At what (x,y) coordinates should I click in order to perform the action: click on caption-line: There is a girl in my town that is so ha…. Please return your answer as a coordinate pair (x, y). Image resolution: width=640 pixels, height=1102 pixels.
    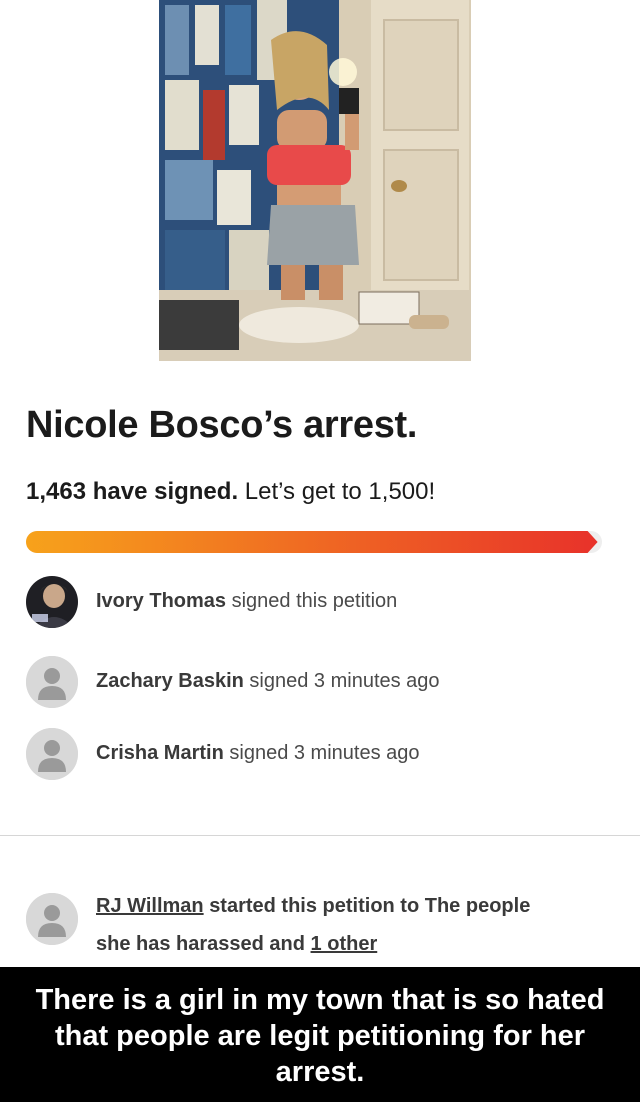
    Looking at the image, I should click on (320, 1000).